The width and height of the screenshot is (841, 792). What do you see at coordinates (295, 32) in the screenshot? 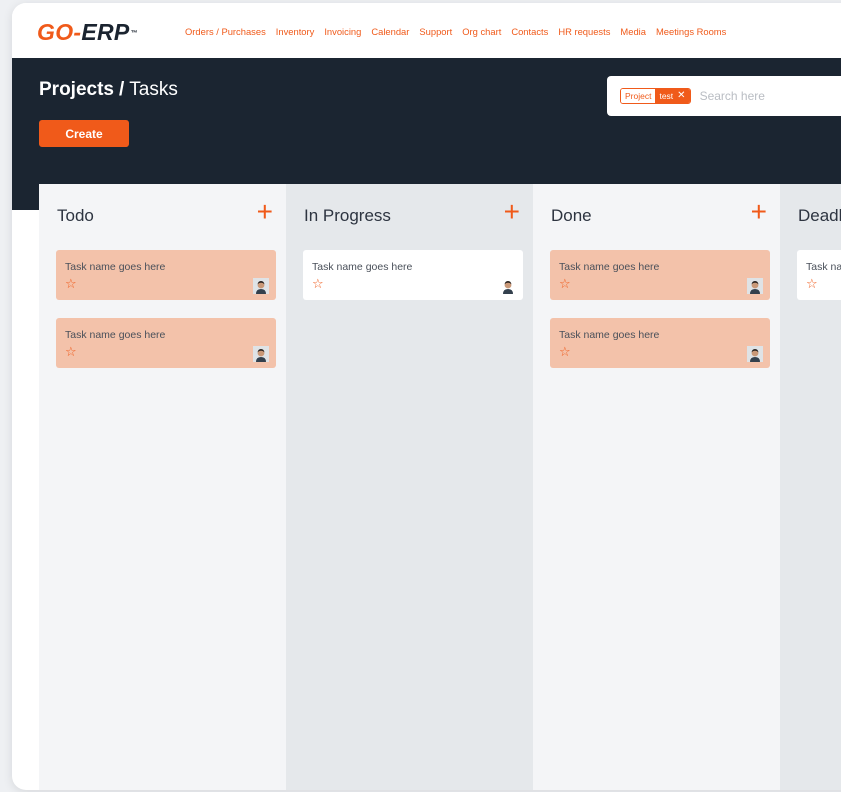
I see `nav-link-inventory: Inventory` at bounding box center [295, 32].